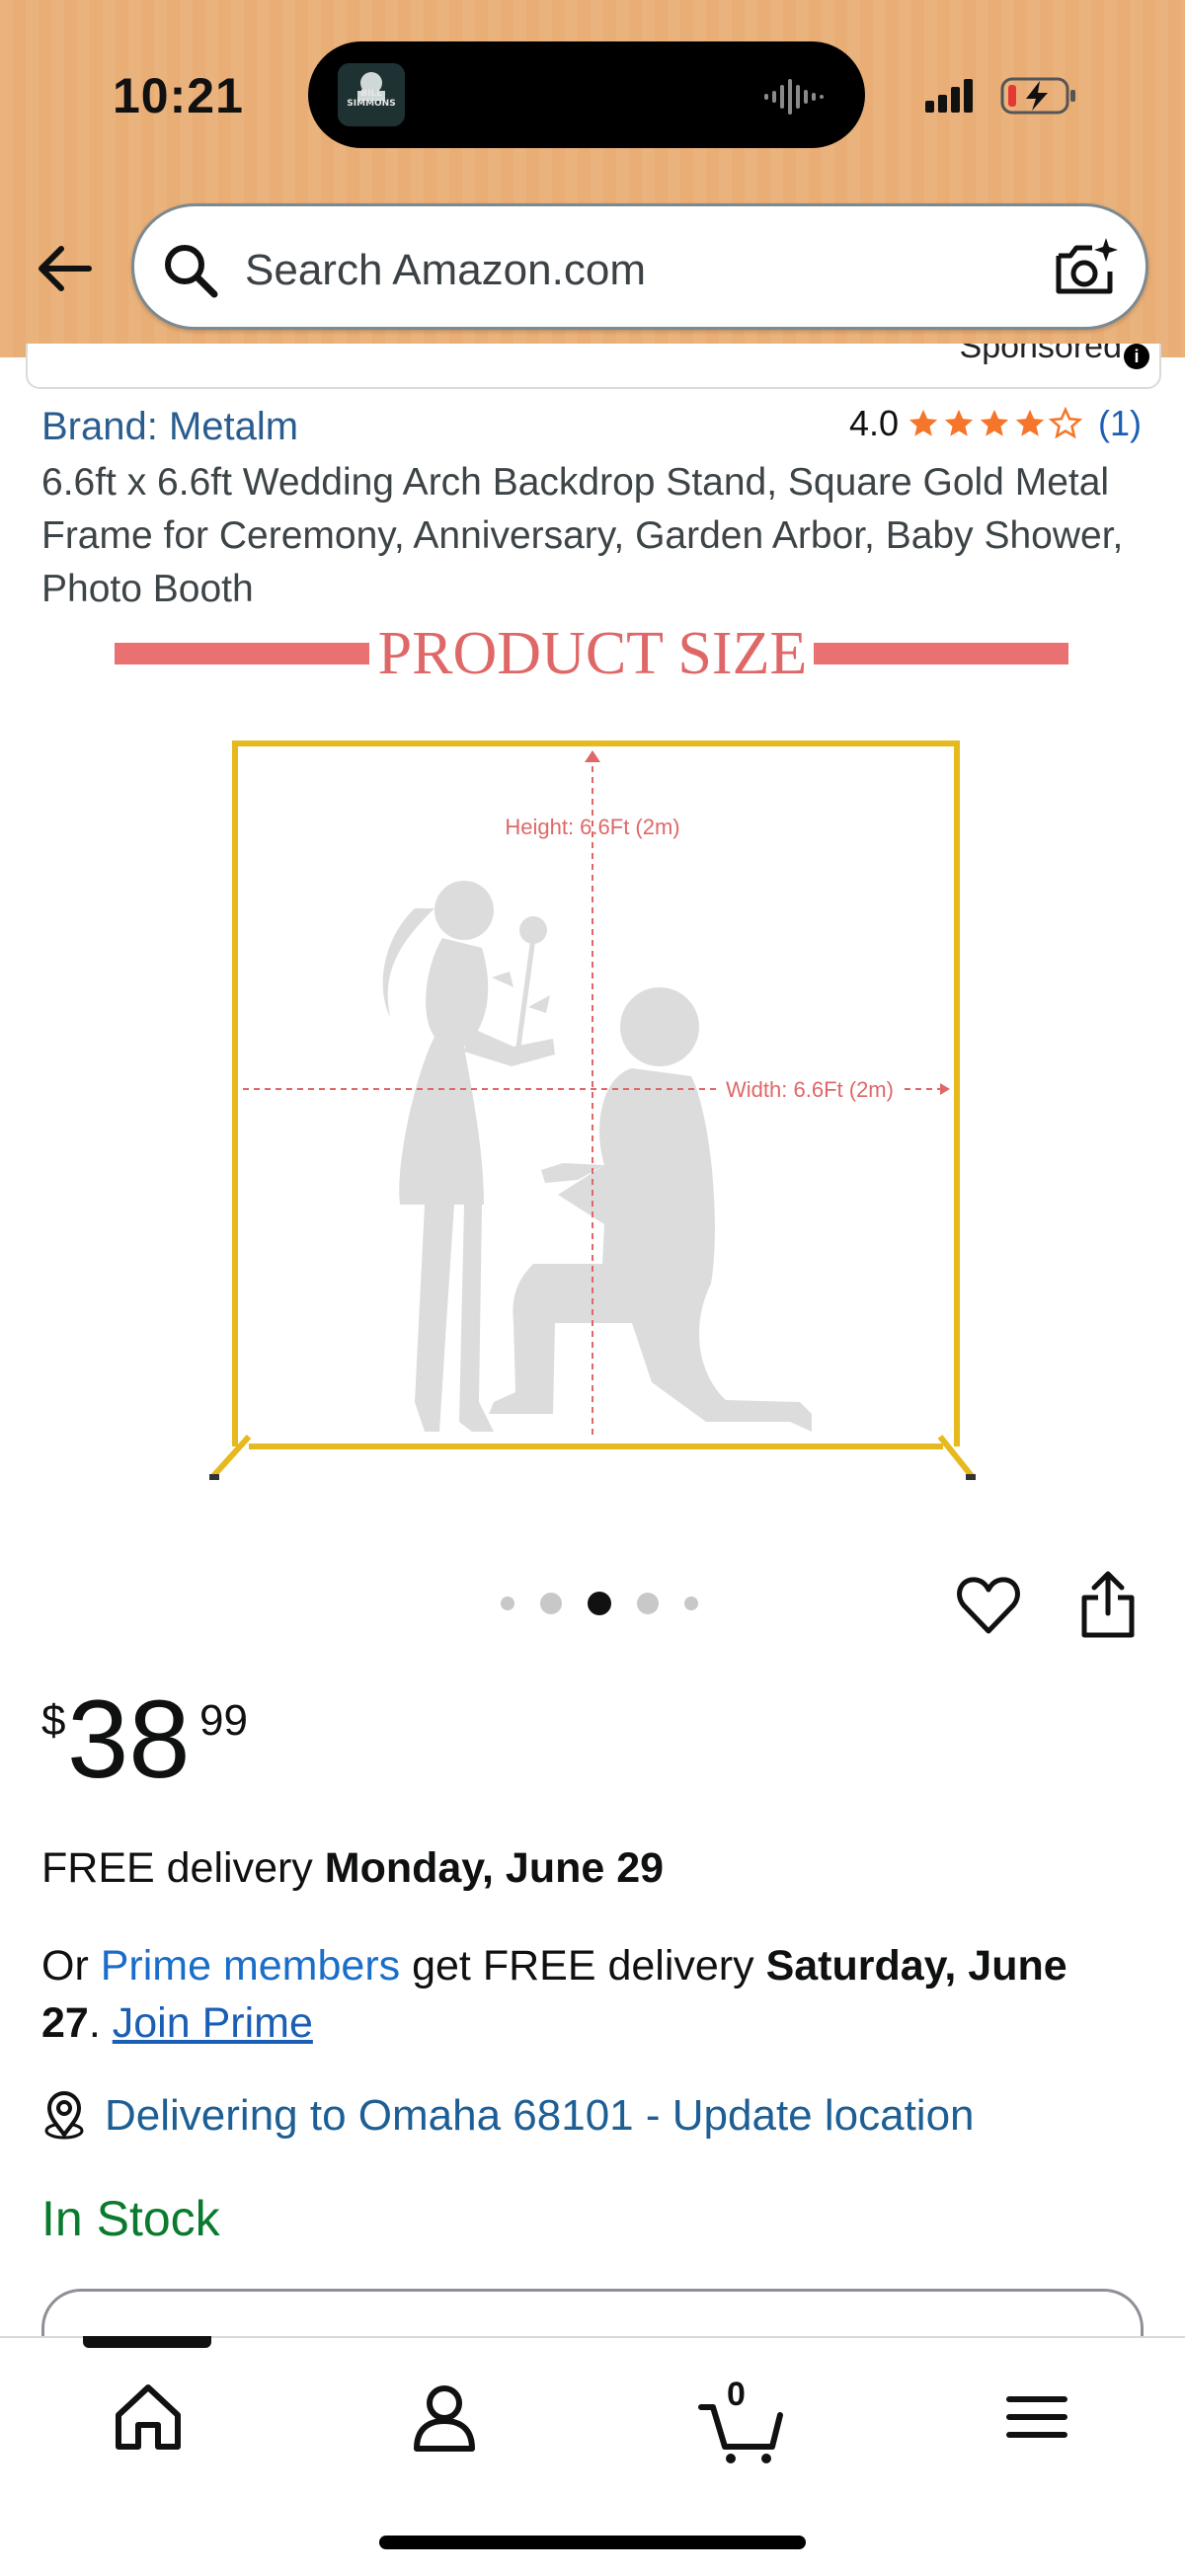 This screenshot has width=1185, height=2576. What do you see at coordinates (130, 2218) in the screenshot?
I see `stock-status: In Stock` at bounding box center [130, 2218].